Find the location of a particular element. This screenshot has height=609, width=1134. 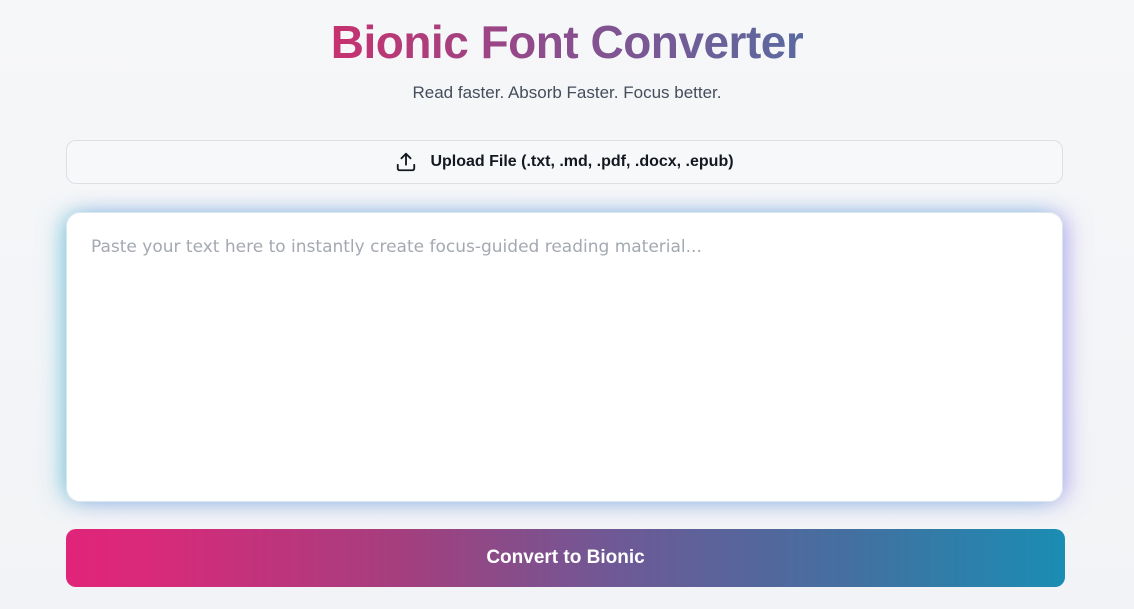

convert-to-bionic-button: Convert to Bionic is located at coordinates (565, 558).